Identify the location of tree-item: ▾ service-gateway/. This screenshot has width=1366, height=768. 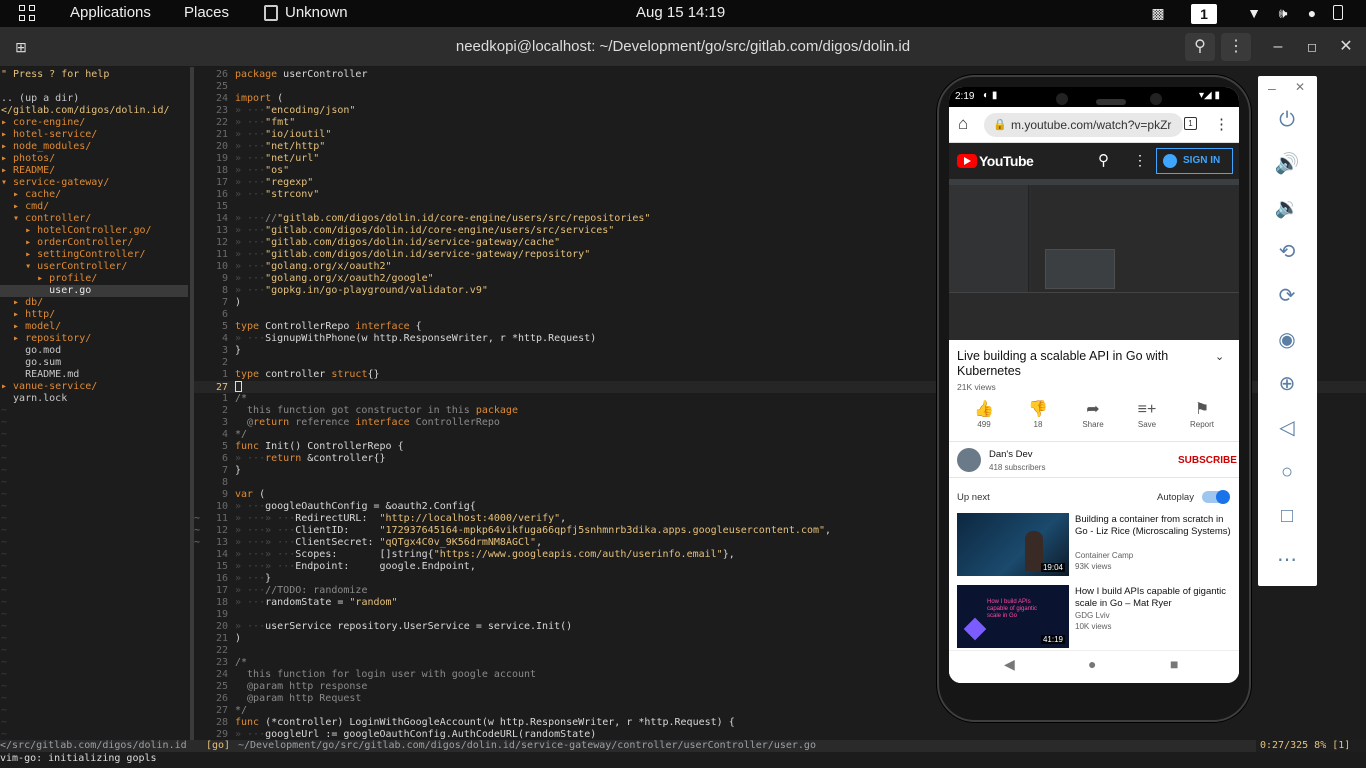
(94, 183).